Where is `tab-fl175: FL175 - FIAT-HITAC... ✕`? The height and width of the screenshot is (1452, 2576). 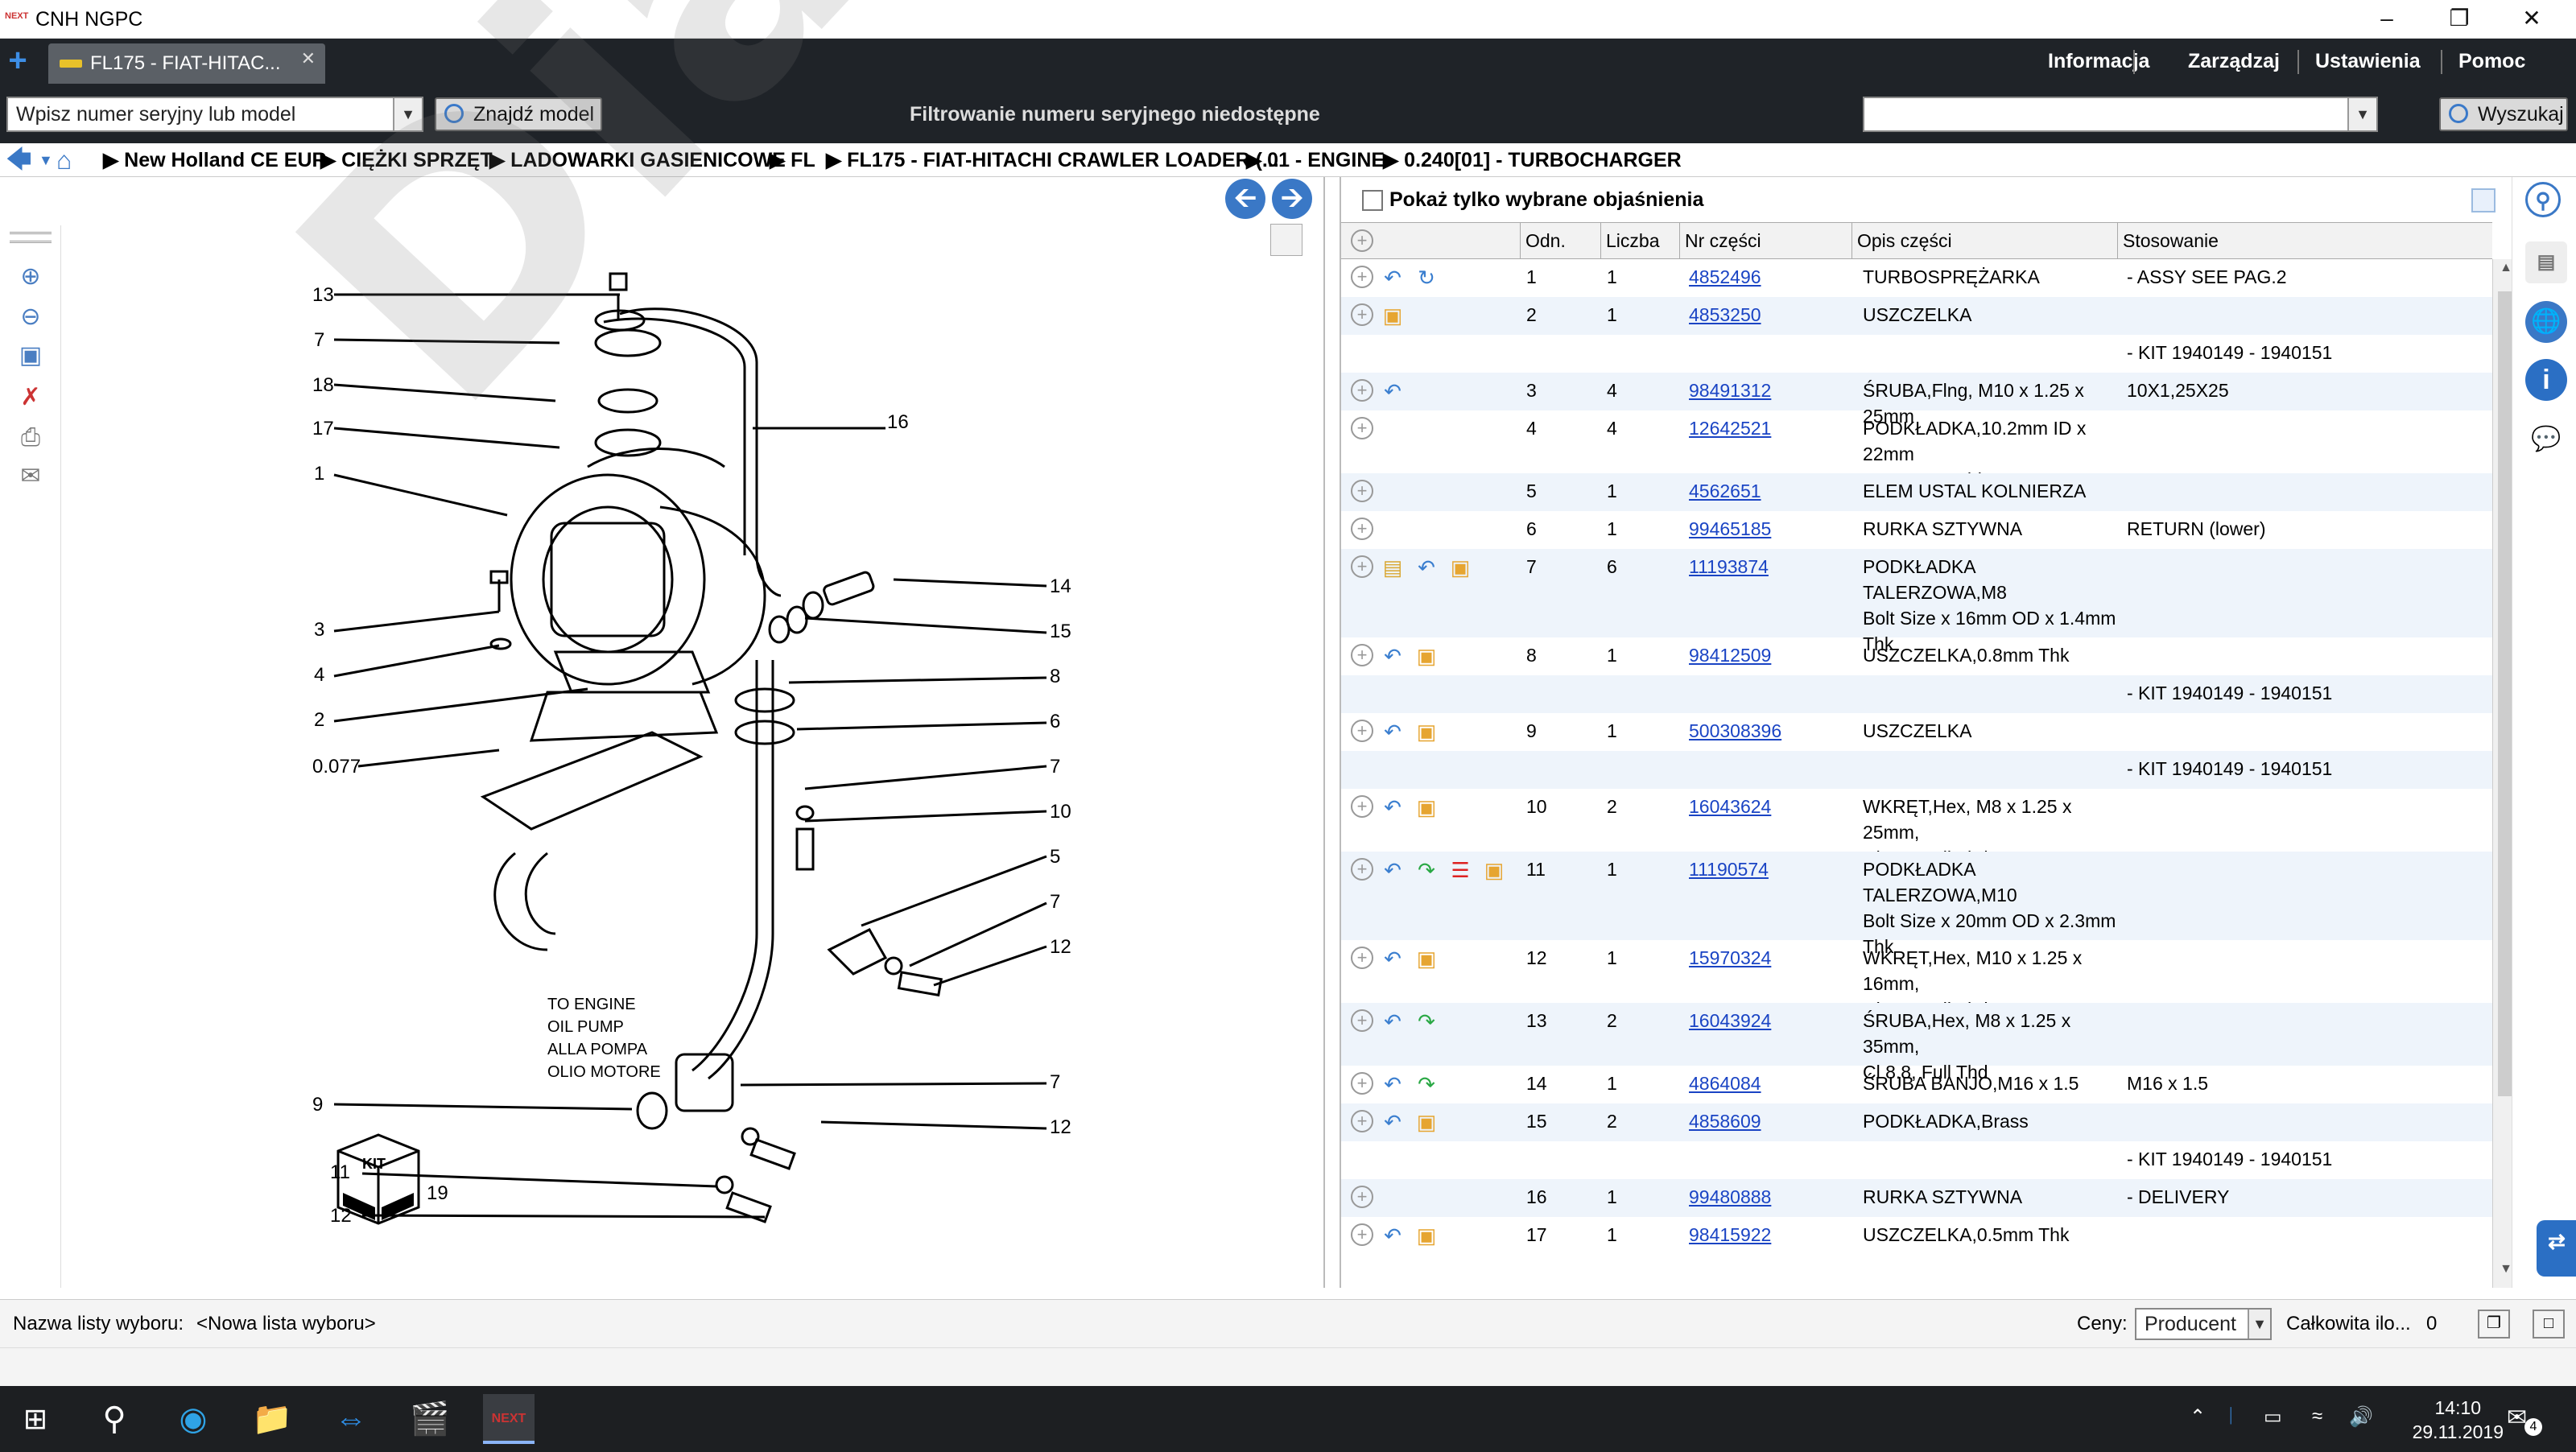
tab-fl175: FL175 - FIAT-HITAC... ✕ is located at coordinates (186, 63).